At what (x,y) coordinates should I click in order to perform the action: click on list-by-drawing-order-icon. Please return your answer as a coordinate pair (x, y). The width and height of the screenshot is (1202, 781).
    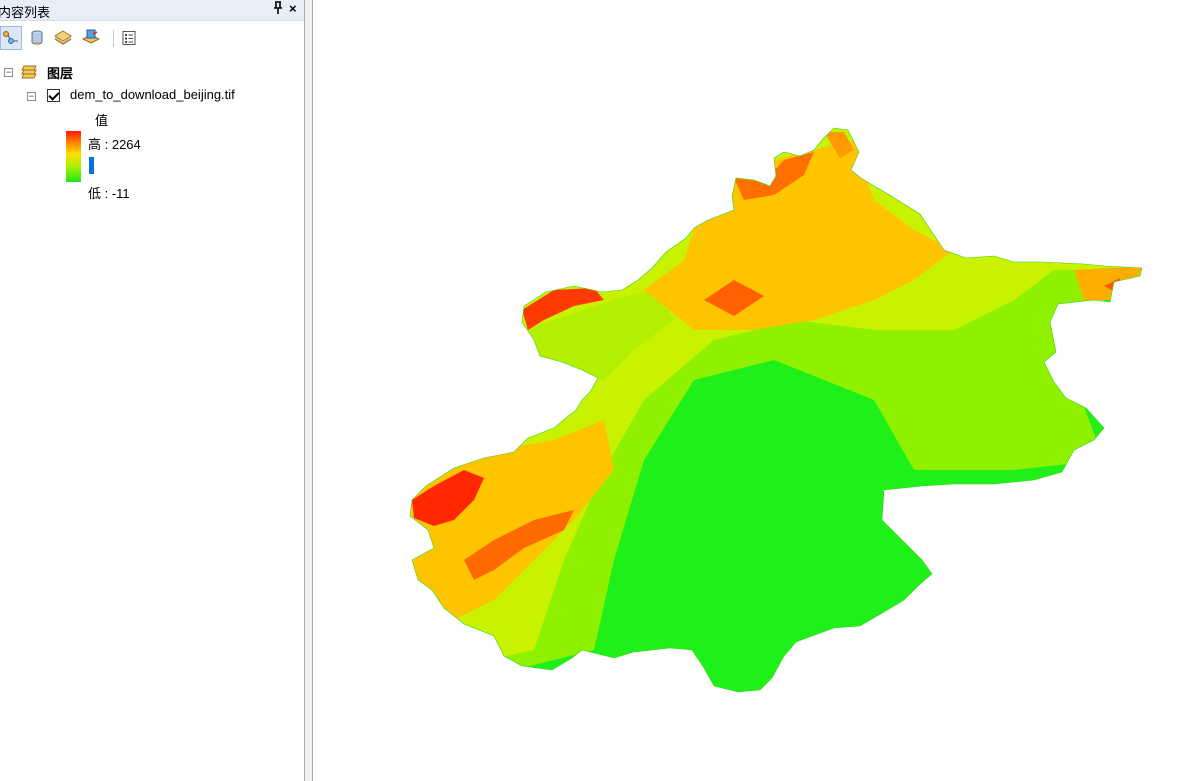
    Looking at the image, I should click on (10, 37).